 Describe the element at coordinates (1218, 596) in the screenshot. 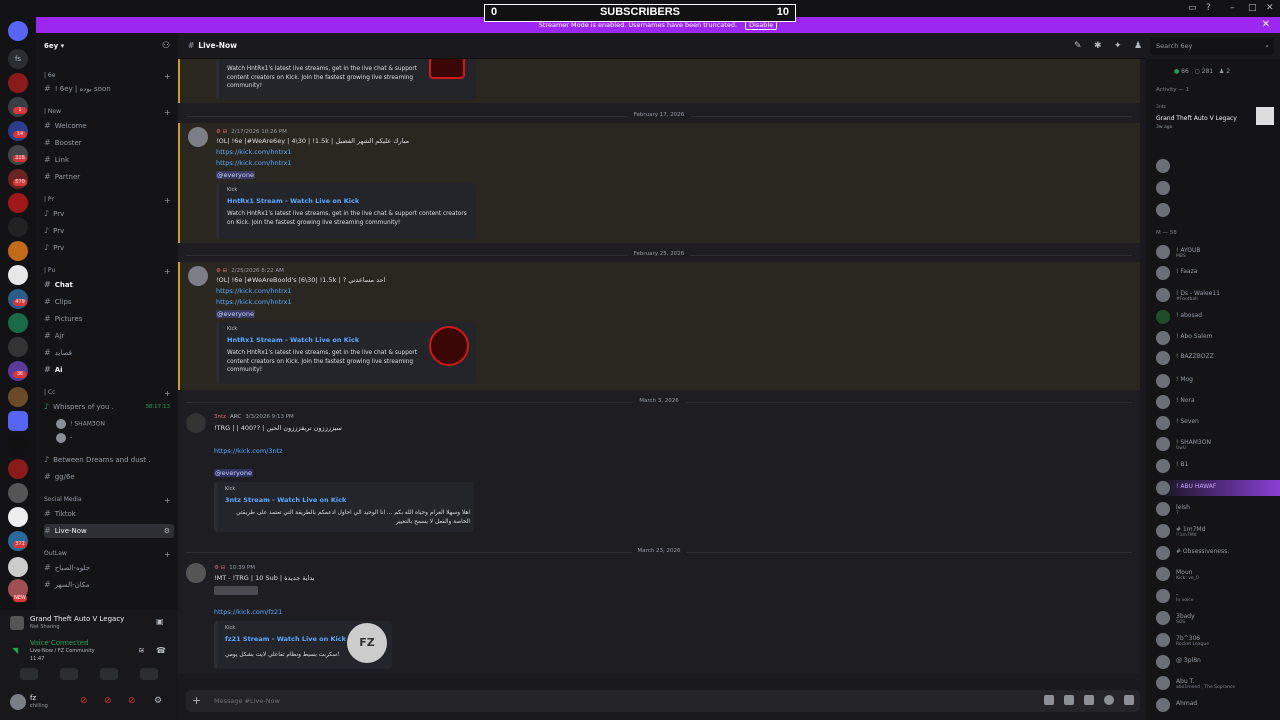

I see `member-item: - In voice` at that location.